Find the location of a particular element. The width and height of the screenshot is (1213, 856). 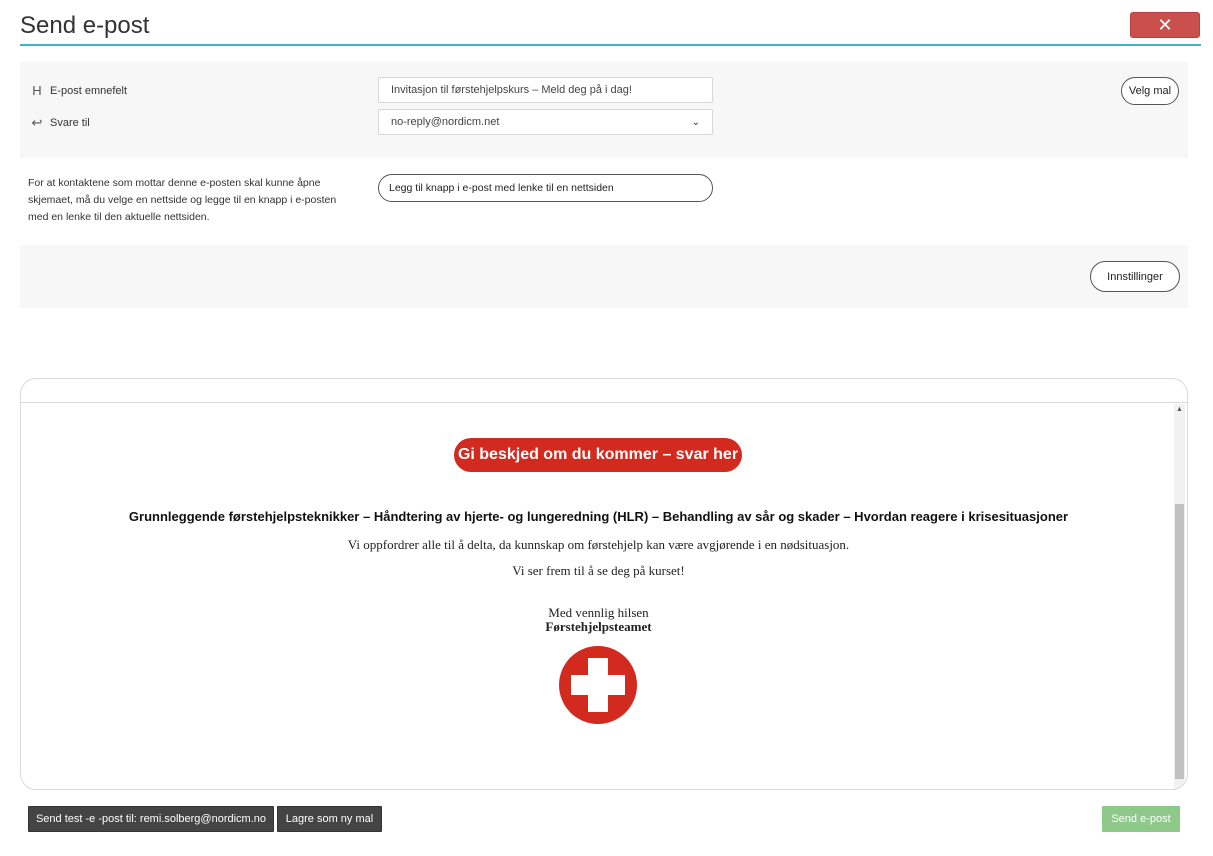

page-title: Send e-post is located at coordinates (85, 25).